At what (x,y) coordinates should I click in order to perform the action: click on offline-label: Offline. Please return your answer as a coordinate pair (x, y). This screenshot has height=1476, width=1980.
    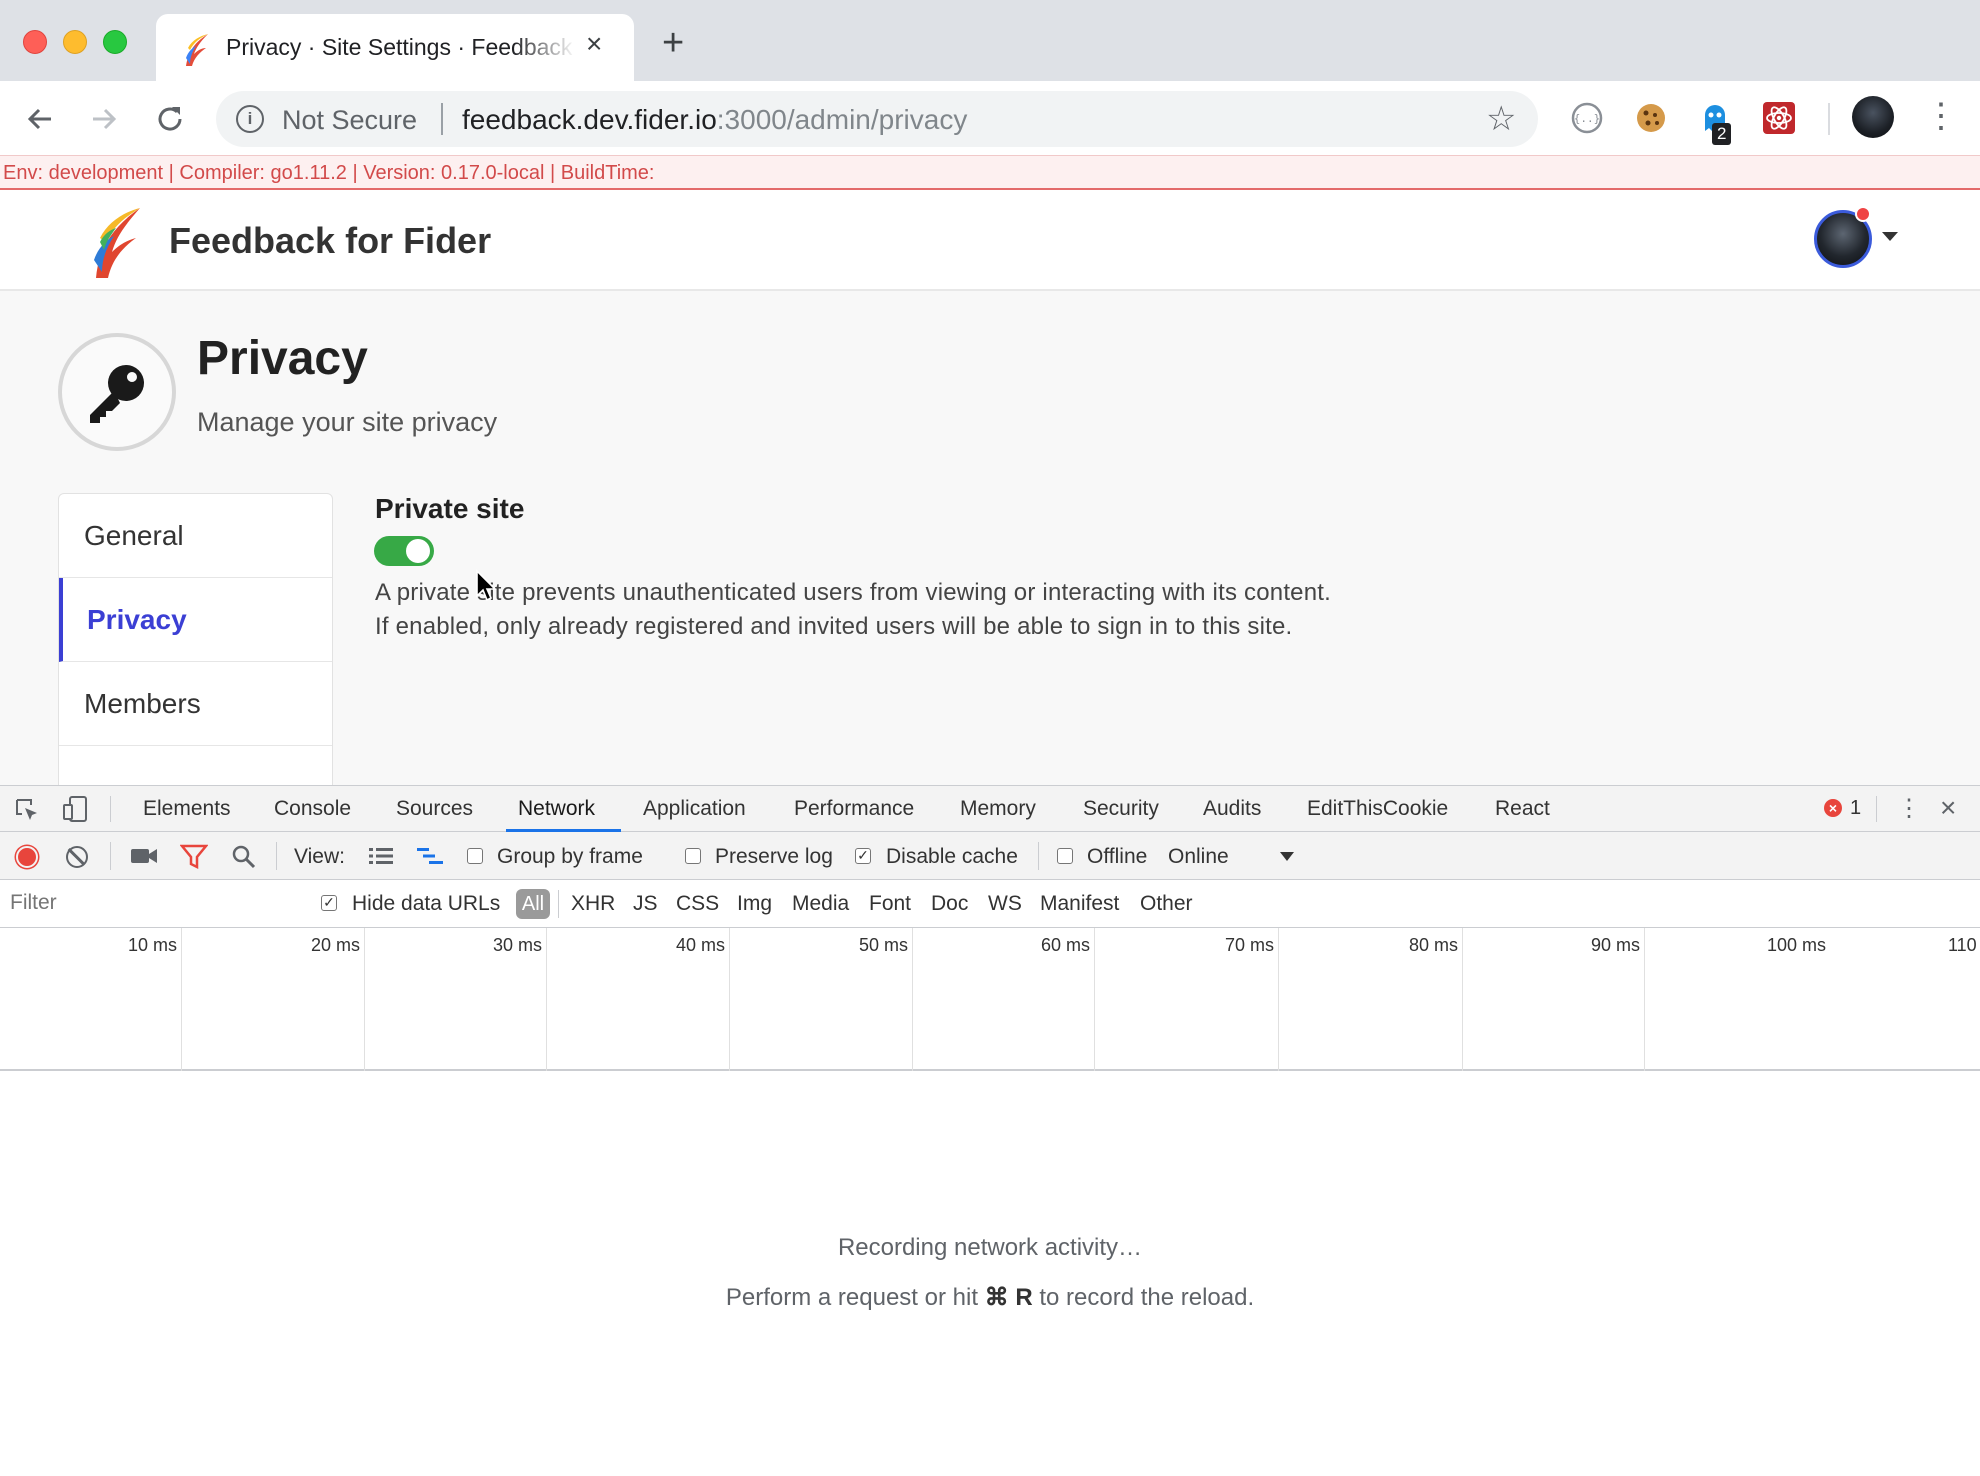
    Looking at the image, I should click on (1117, 857).